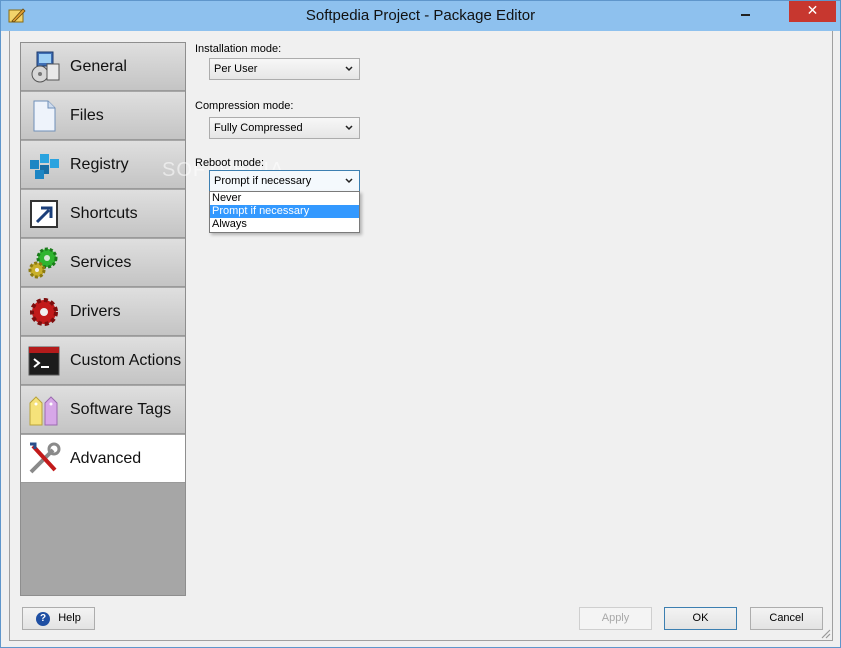 The width and height of the screenshot is (841, 648). I want to click on compression-mode-label: Compression mode:, so click(244, 106).